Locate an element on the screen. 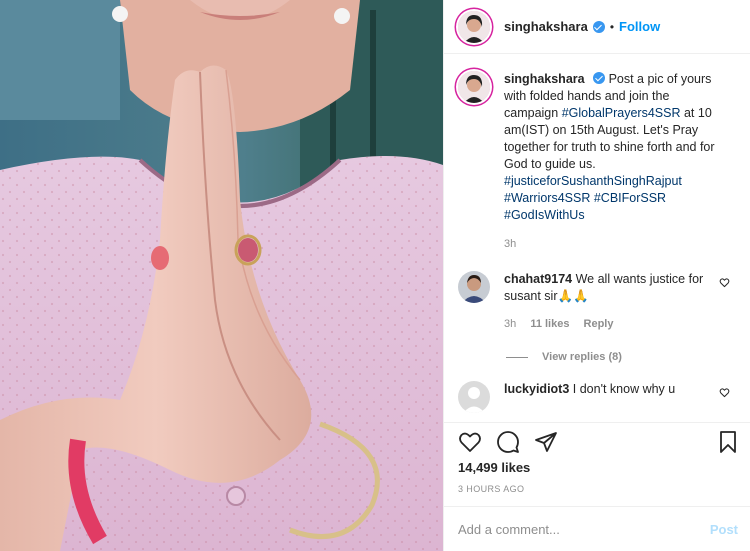  hashtag-link: #CBIForSSR is located at coordinates (630, 198).